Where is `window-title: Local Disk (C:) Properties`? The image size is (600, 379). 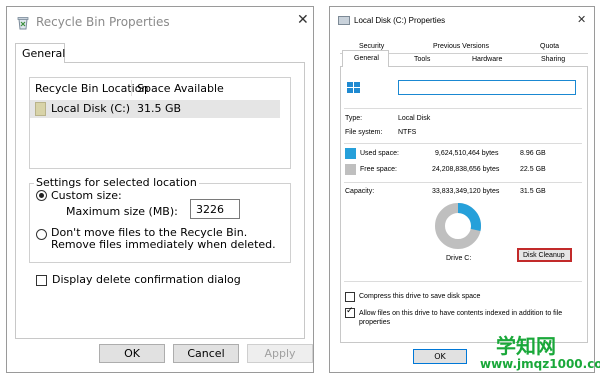 window-title: Local Disk (C:) Properties is located at coordinates (400, 20).